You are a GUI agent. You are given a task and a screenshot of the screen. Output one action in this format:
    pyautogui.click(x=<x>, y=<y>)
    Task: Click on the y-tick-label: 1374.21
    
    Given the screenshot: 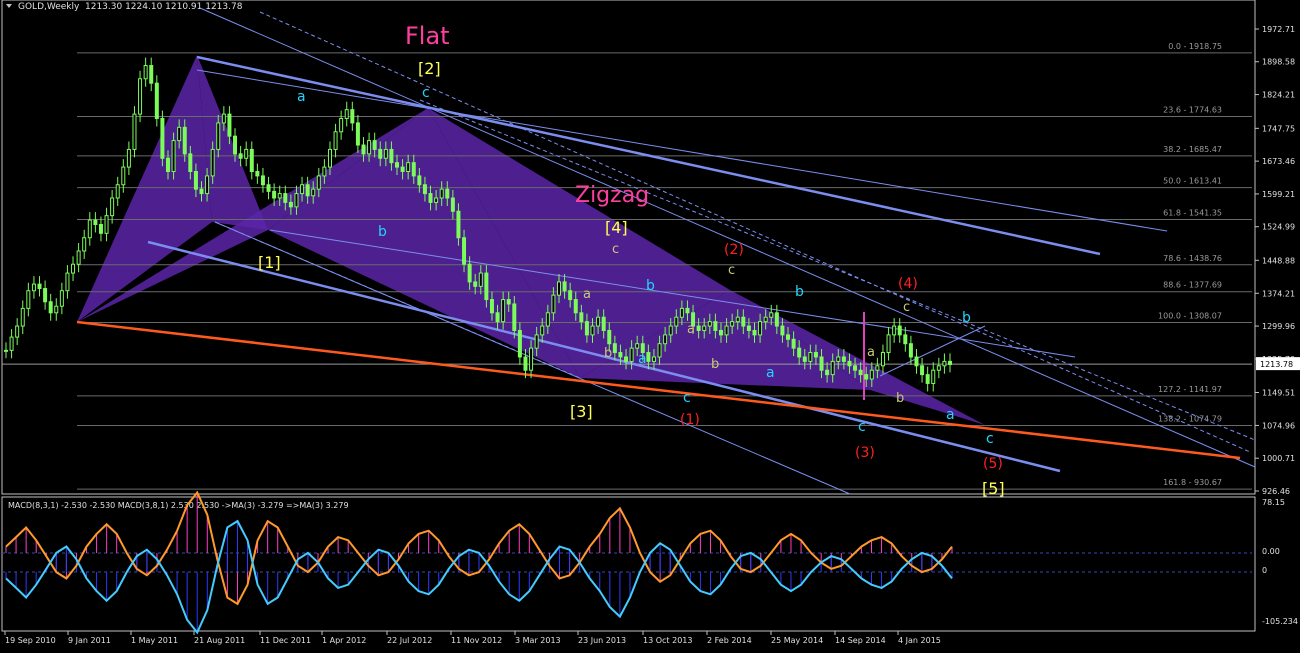 What is the action you would take?
    pyautogui.click(x=1278, y=293)
    